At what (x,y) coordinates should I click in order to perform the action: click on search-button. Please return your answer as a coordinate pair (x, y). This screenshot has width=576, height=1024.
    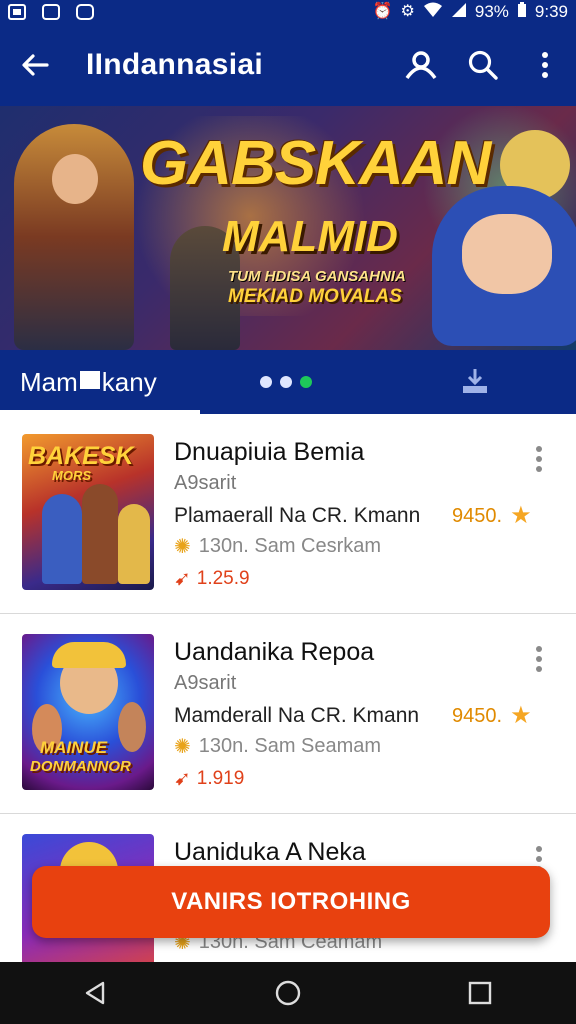
    Looking at the image, I should click on (483, 65).